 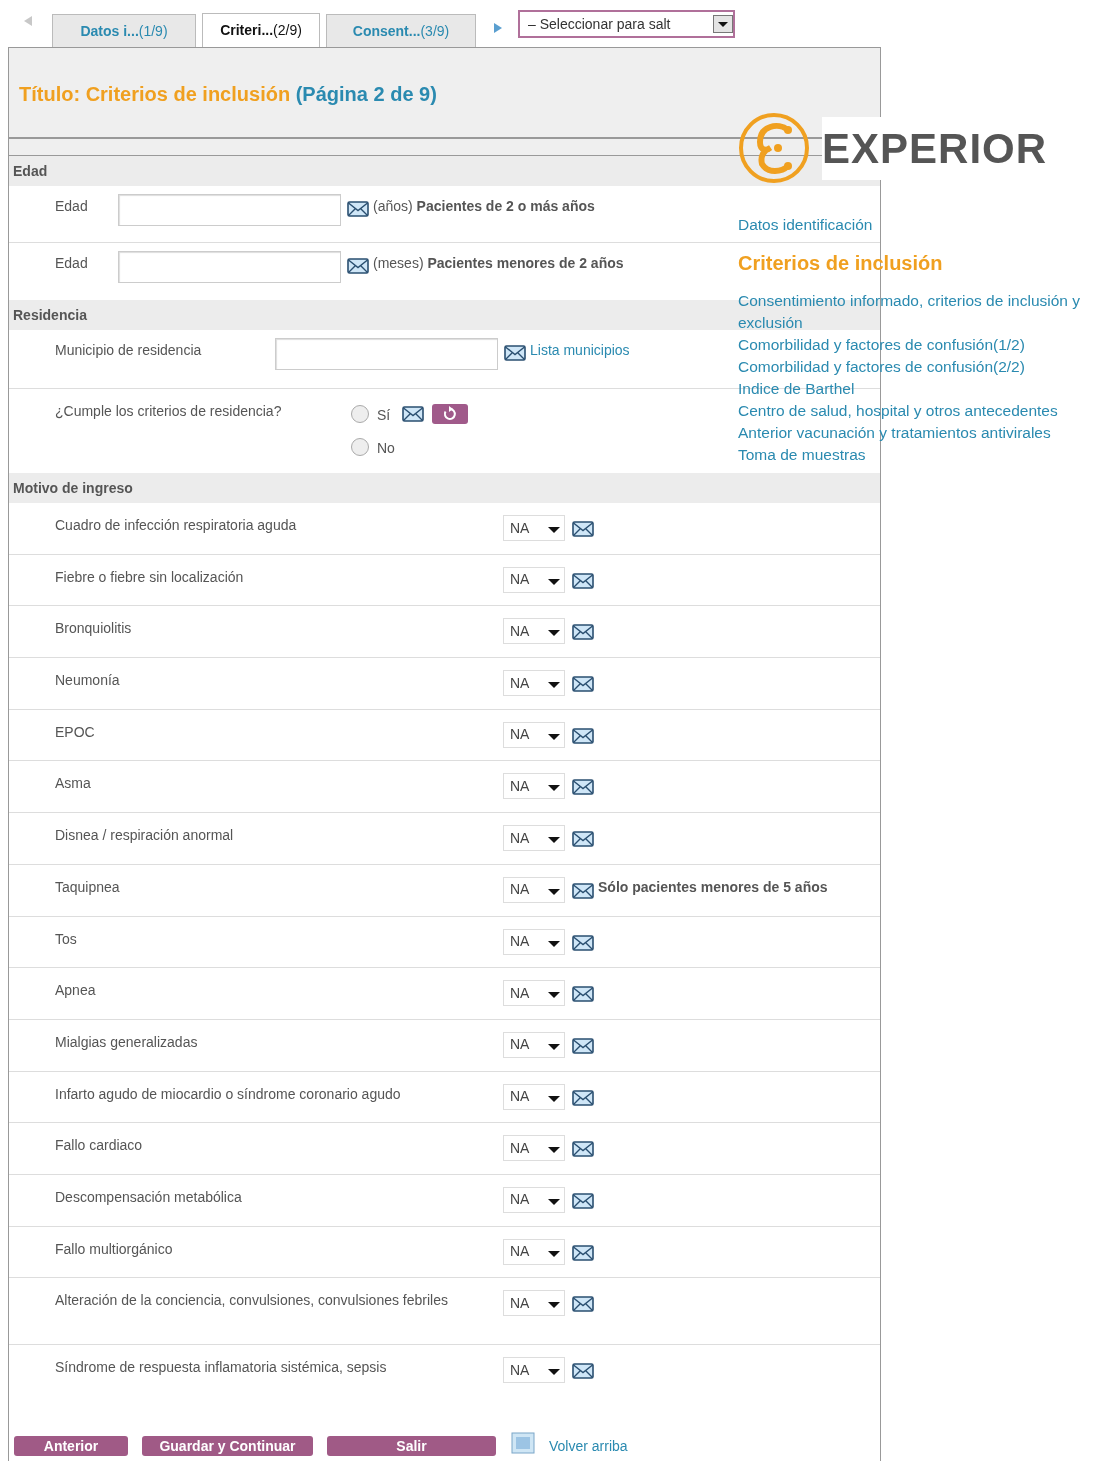 I want to click on right-arrow-icon, so click(x=498, y=28).